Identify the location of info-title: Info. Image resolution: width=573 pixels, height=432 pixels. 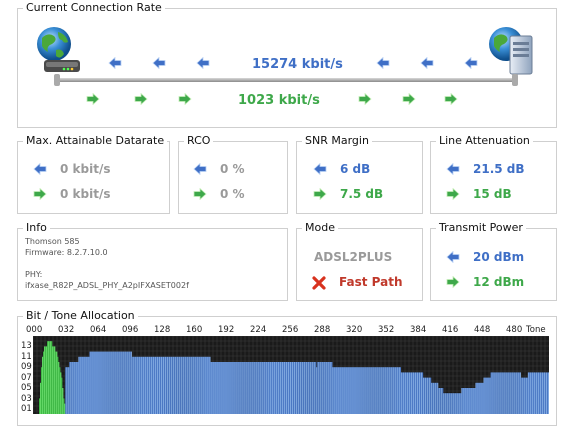
(36, 228).